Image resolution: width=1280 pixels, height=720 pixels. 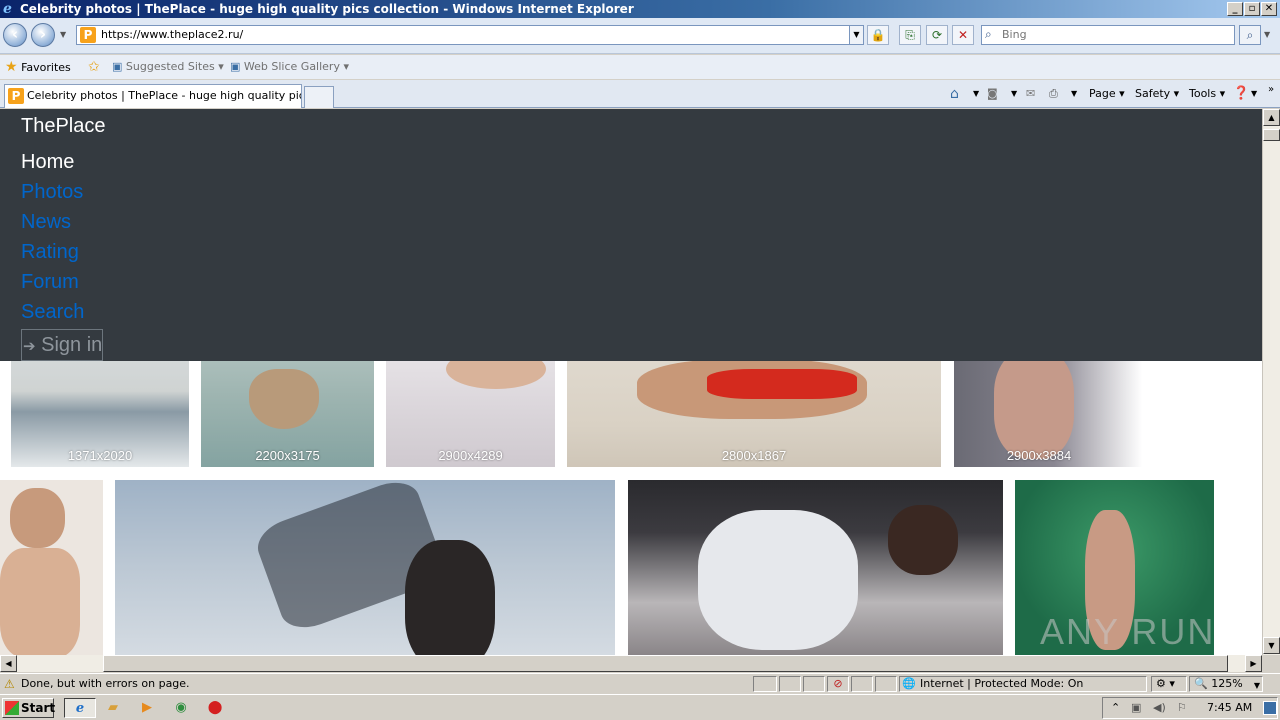 I want to click on page-menu: Page ▾, so click(x=1107, y=94).